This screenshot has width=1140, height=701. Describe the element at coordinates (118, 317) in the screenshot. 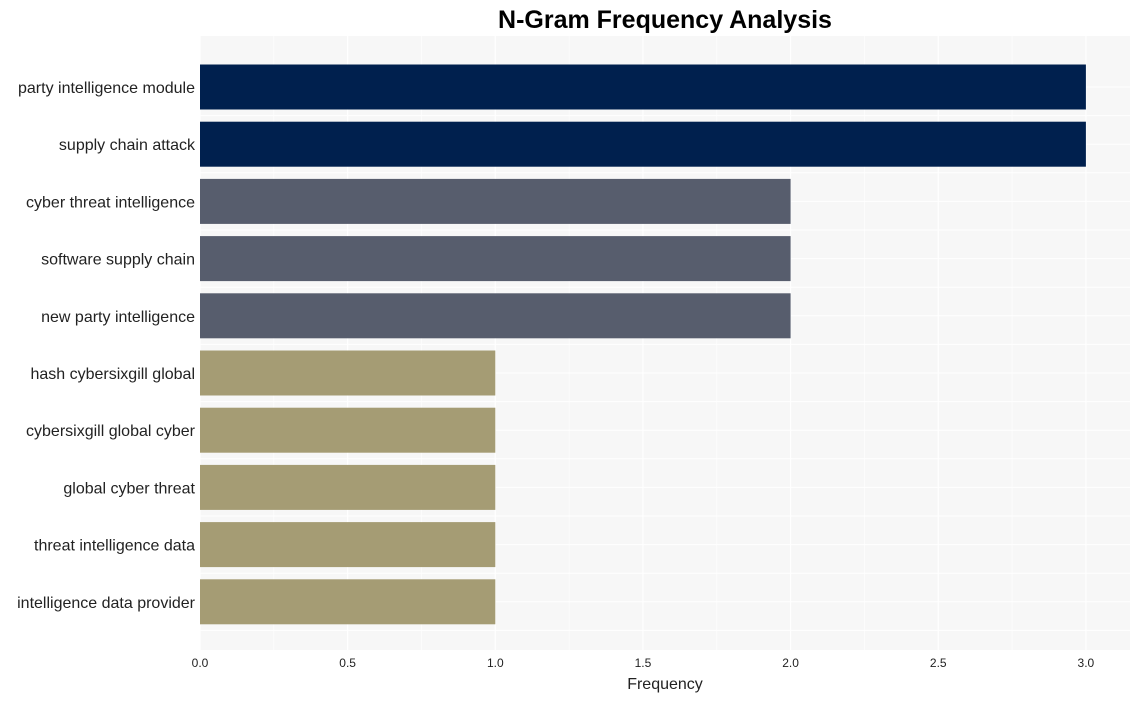

I see `y-tick-label: new party intelligence` at that location.